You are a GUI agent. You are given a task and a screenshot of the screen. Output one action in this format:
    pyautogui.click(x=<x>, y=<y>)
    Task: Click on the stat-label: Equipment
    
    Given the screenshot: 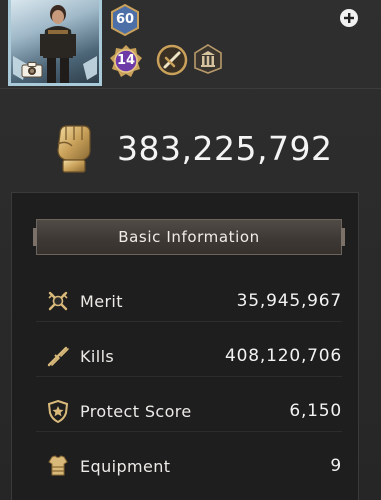 What is the action you would take?
    pyautogui.click(x=125, y=466)
    